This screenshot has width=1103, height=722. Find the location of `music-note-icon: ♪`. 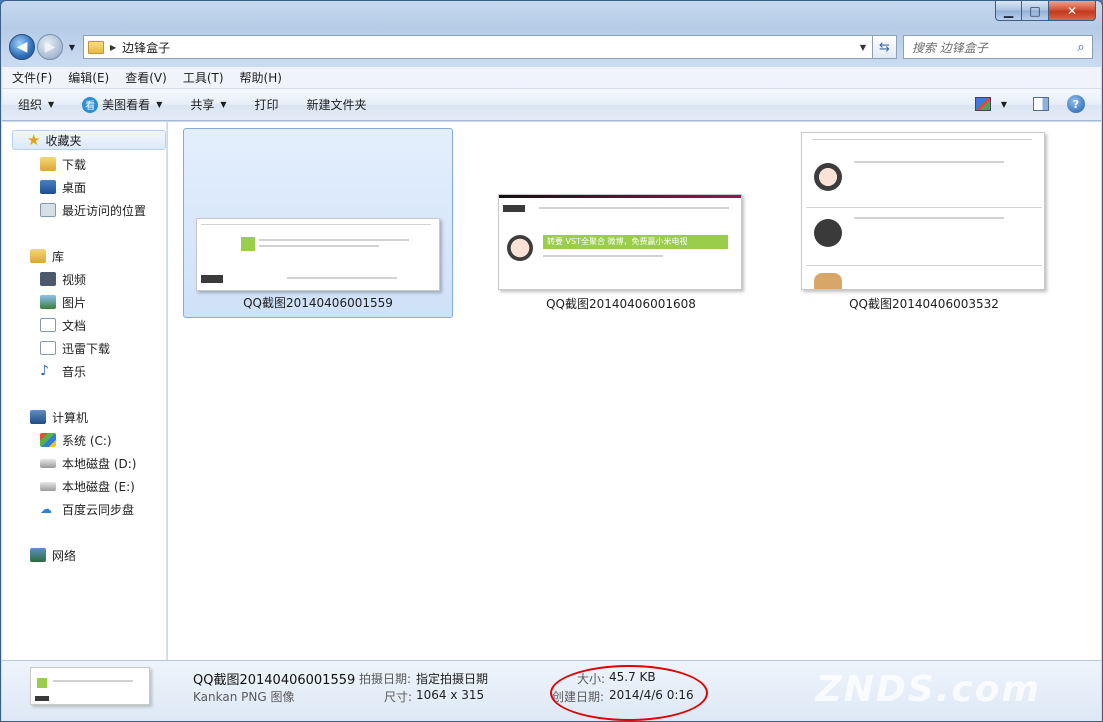

music-note-icon: ♪ is located at coordinates (44, 371).